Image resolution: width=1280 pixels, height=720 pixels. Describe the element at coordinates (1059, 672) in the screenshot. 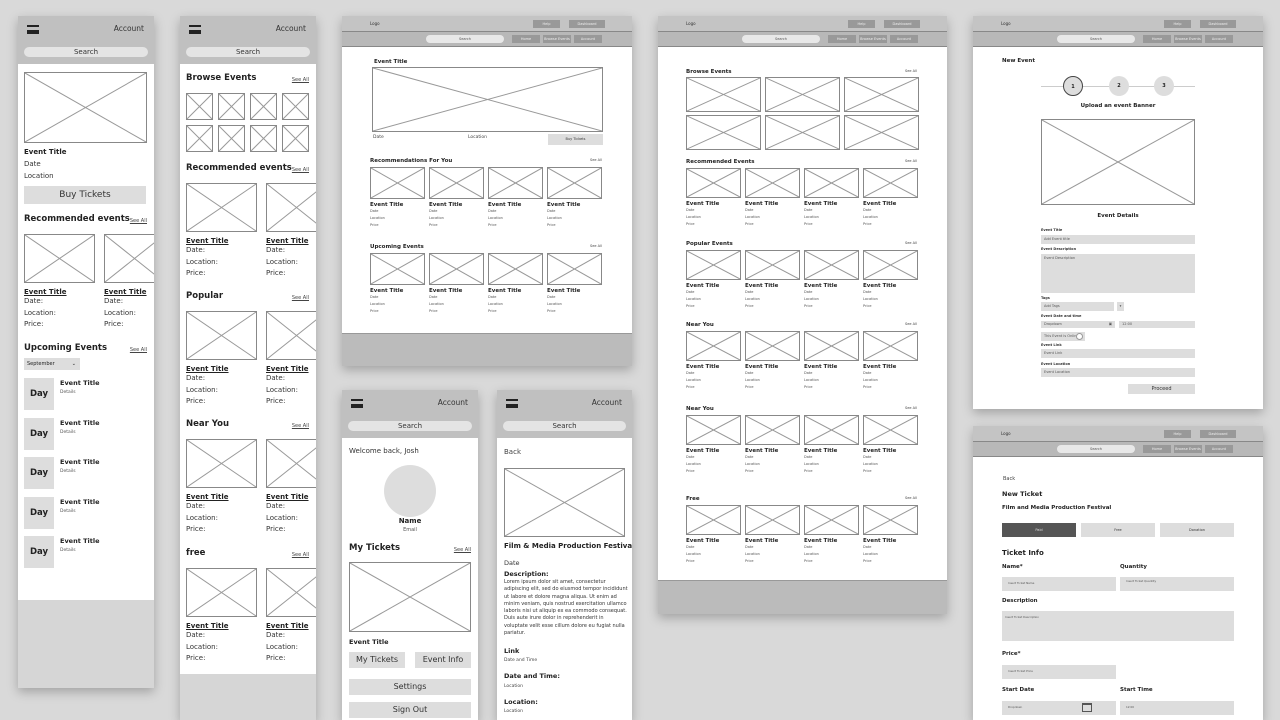

I see `ticket-price-input: Insert Ticket Price` at that location.